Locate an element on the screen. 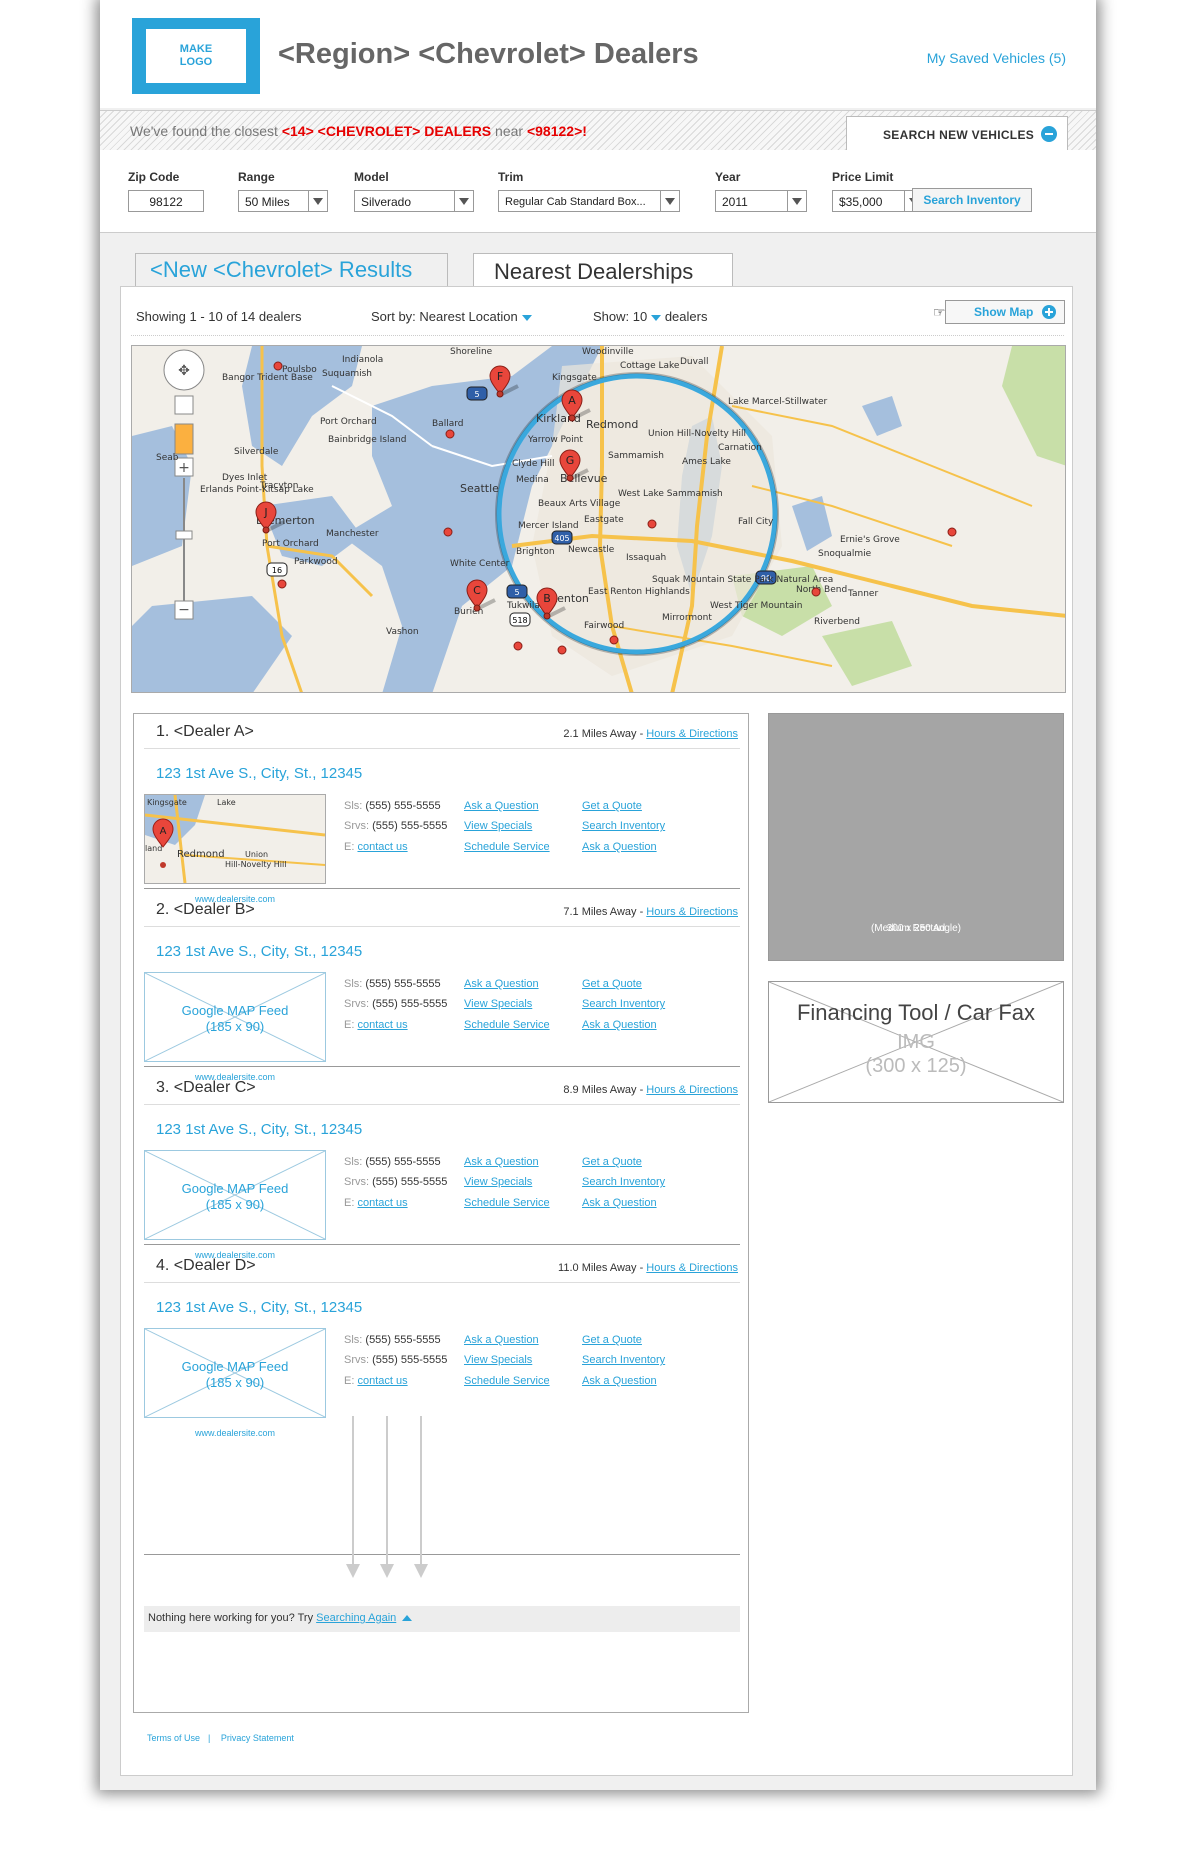 Image resolution: width=1200 pixels, height=1850 pixels. range-select: 50 Miles is located at coordinates (283, 201).